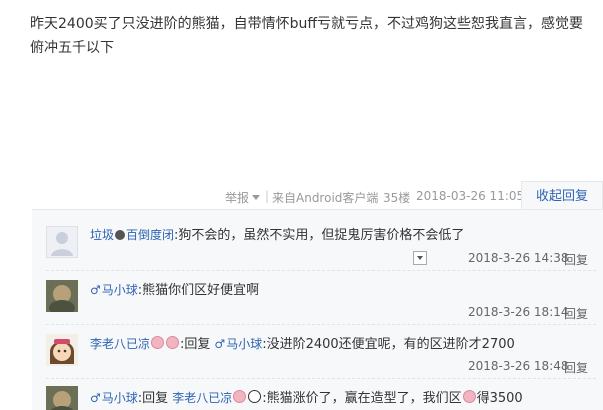 Image resolution: width=603 pixels, height=410 pixels. What do you see at coordinates (150, 235) in the screenshot?
I see `reply-username-suffix: 百倒度闭` at bounding box center [150, 235].